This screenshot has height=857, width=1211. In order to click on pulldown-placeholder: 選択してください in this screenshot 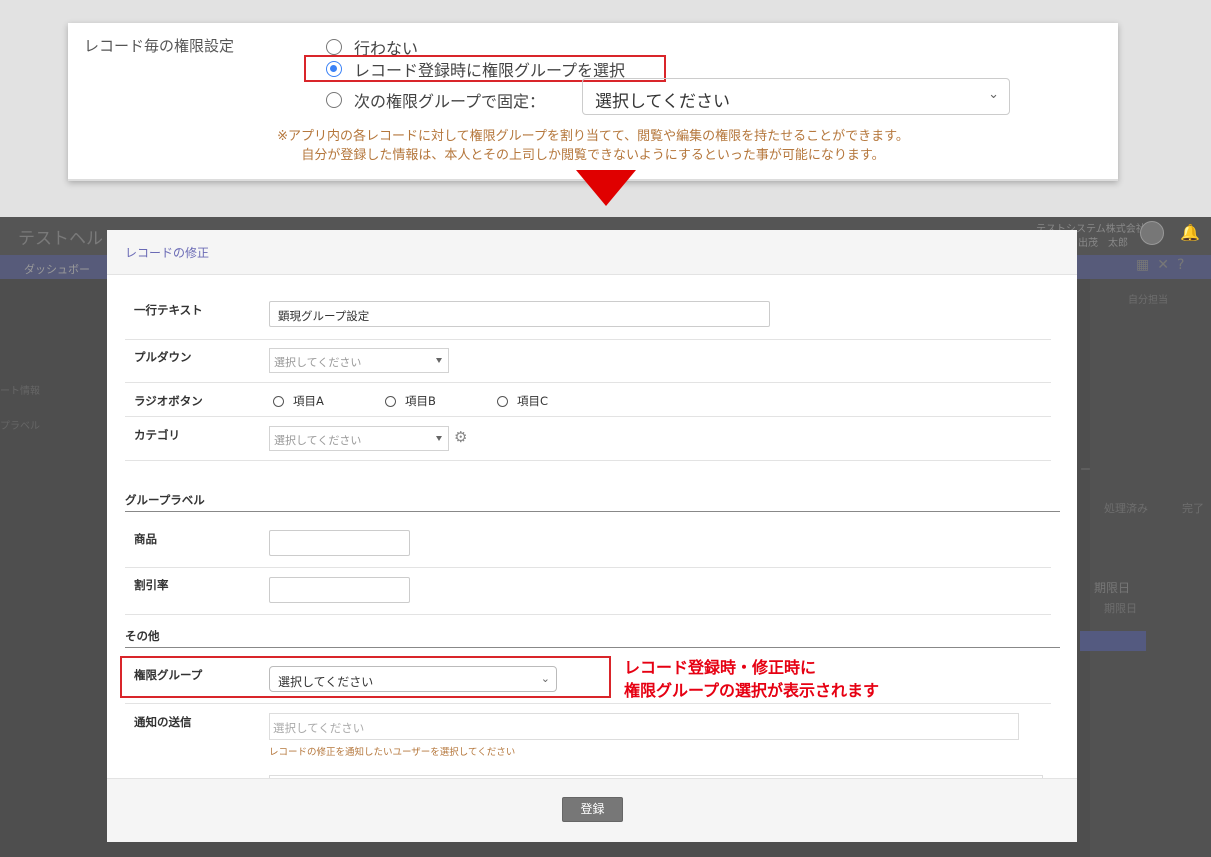, I will do `click(318, 362)`.